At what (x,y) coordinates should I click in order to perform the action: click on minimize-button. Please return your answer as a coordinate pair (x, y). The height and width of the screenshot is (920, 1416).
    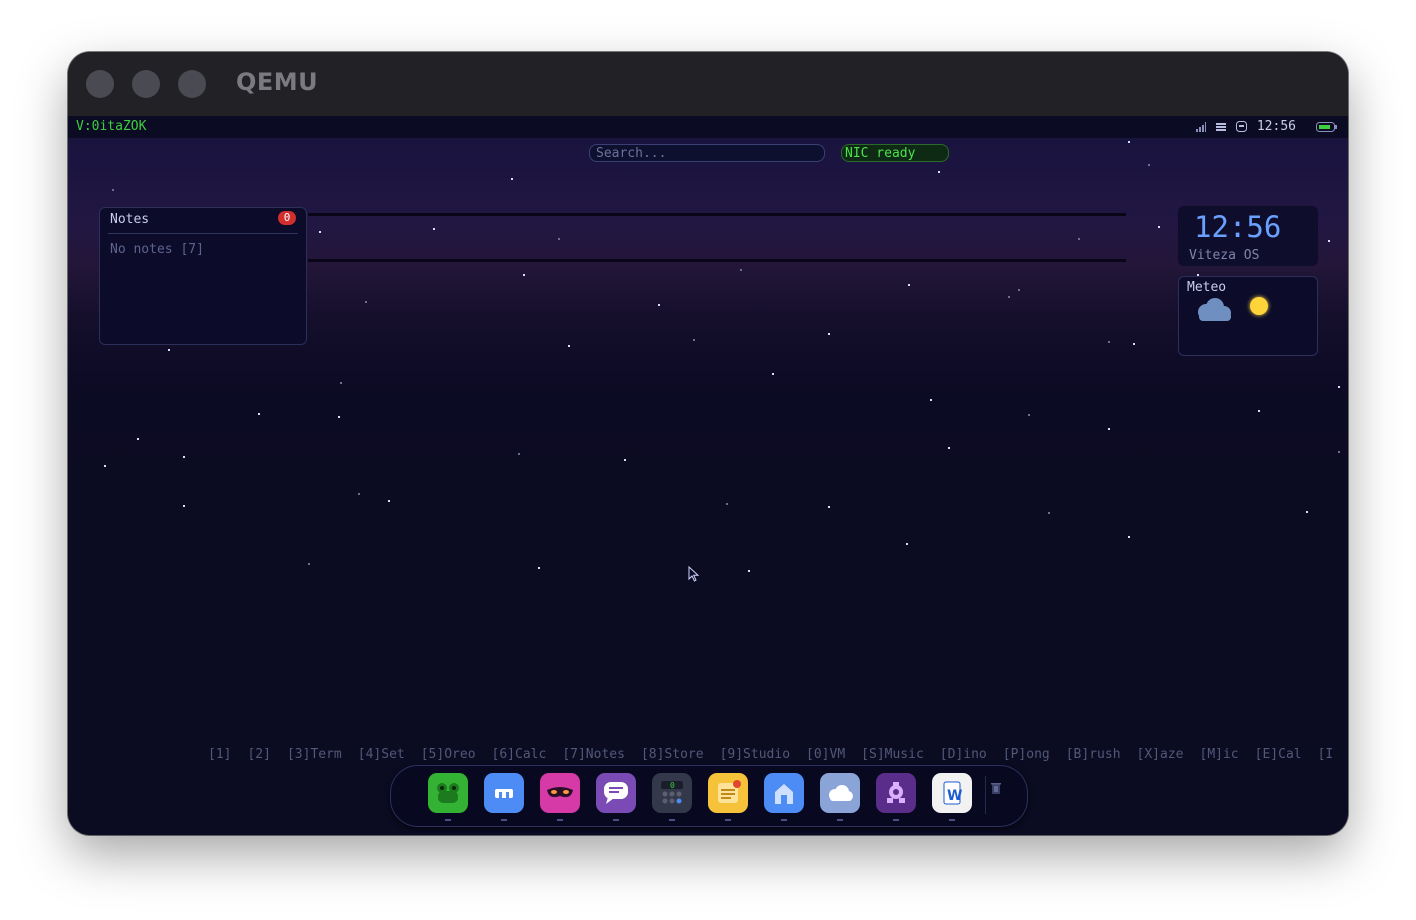
    Looking at the image, I should click on (146, 84).